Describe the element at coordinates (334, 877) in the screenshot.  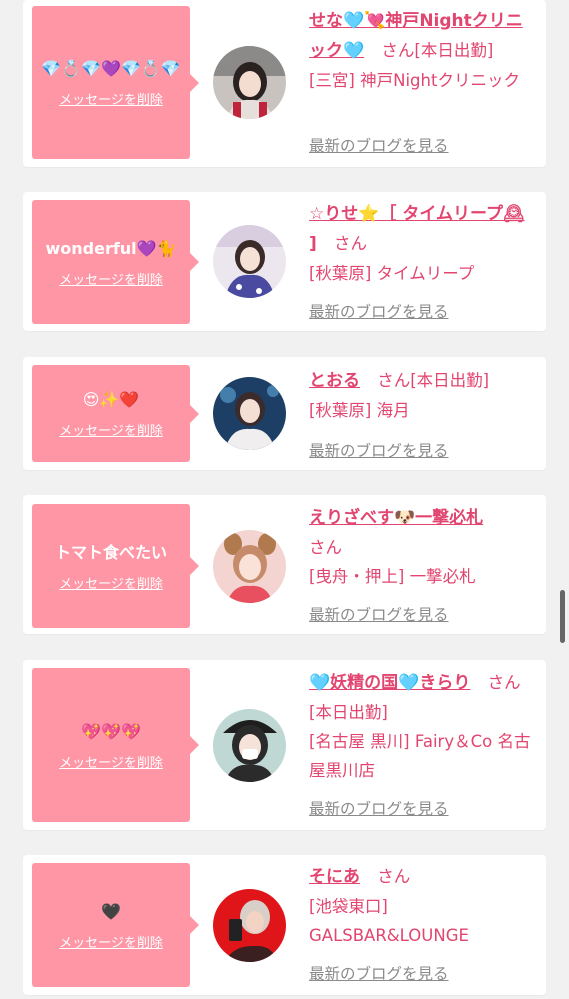
I see `cast-name-link: そにあ` at that location.